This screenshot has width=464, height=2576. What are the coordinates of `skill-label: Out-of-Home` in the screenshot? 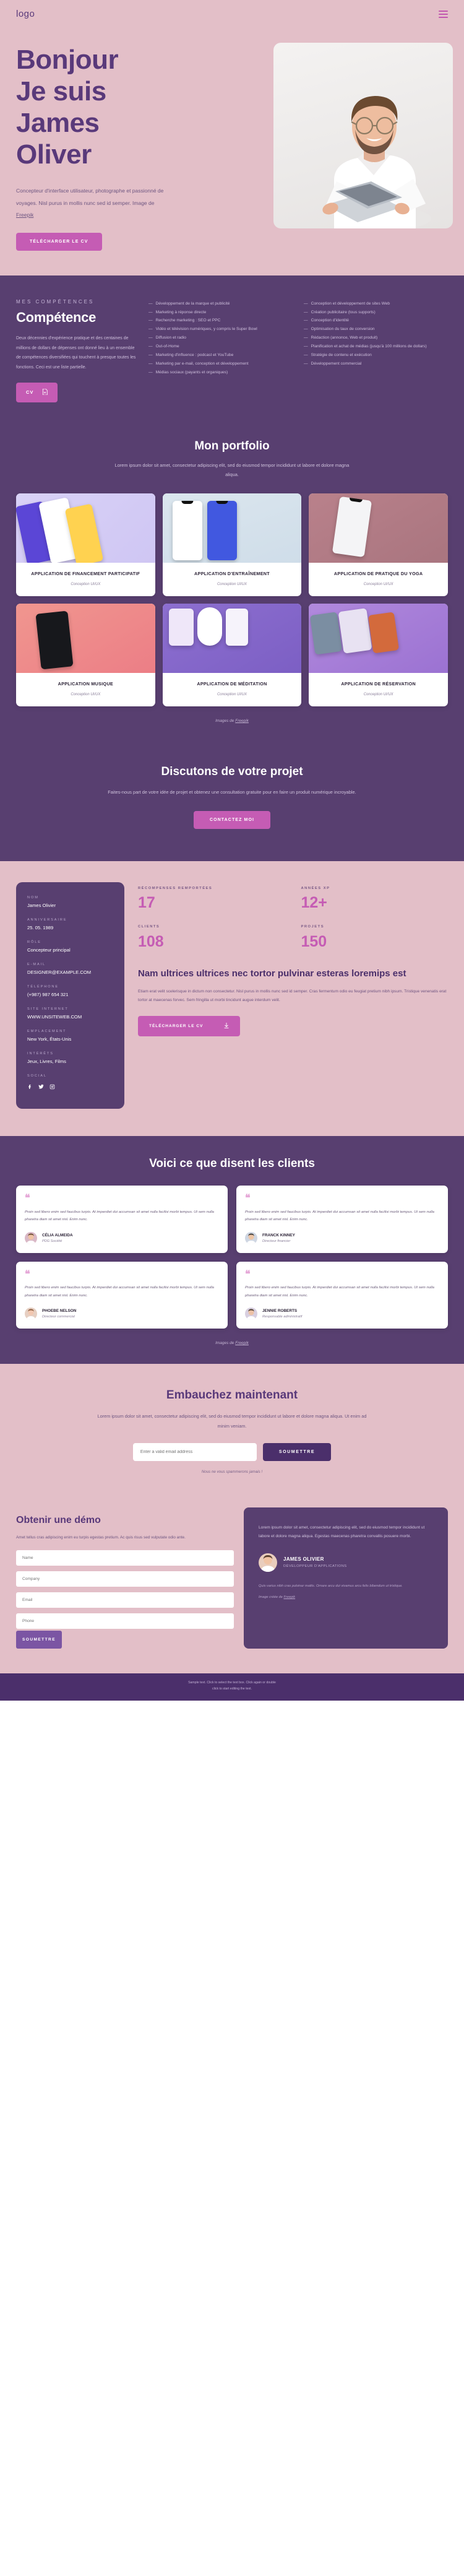 It's located at (167, 346).